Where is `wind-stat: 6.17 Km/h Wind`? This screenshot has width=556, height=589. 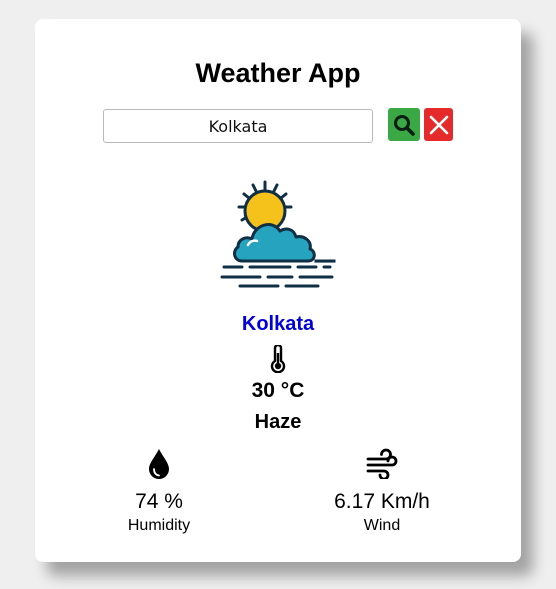
wind-stat: 6.17 Km/h Wind is located at coordinates (382, 491).